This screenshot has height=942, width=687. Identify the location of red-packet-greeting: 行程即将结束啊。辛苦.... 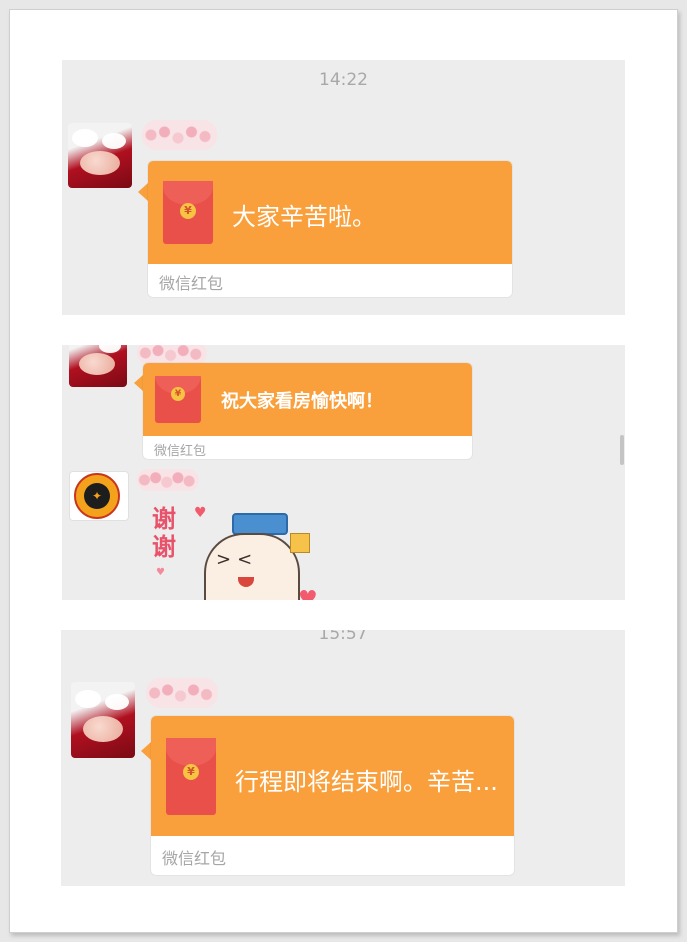
(366, 782).